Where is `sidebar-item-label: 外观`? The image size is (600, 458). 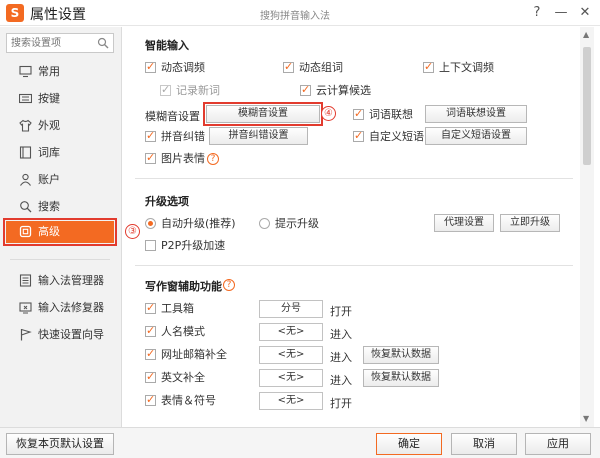
sidebar-item-label: 外观 is located at coordinates (49, 125).